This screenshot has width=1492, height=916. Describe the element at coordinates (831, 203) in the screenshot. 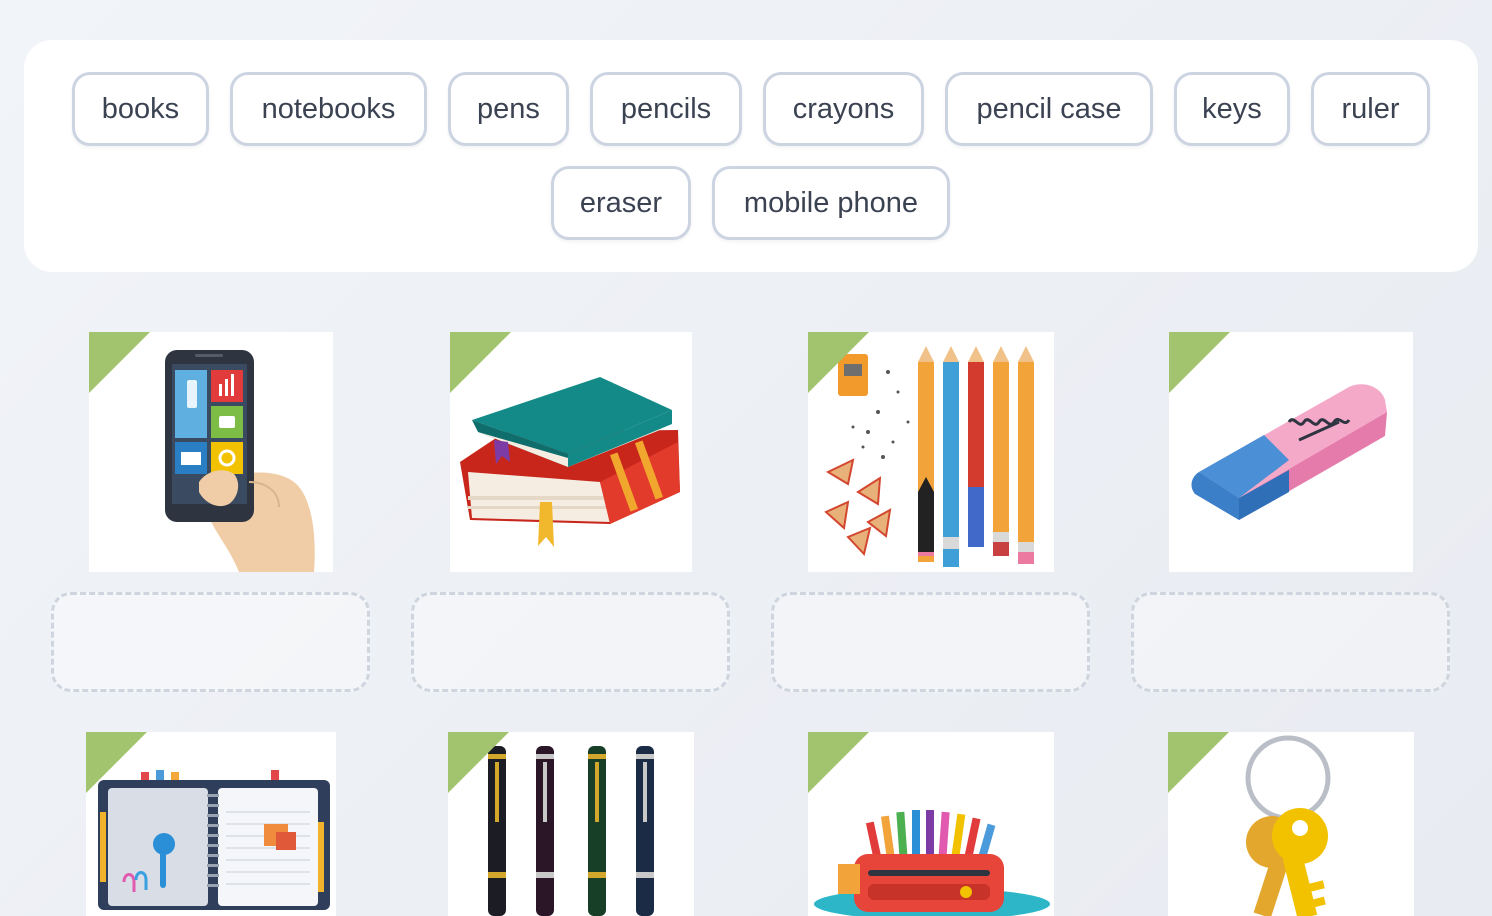

I see `word-chip-mobile-phone: mobile phone` at that location.